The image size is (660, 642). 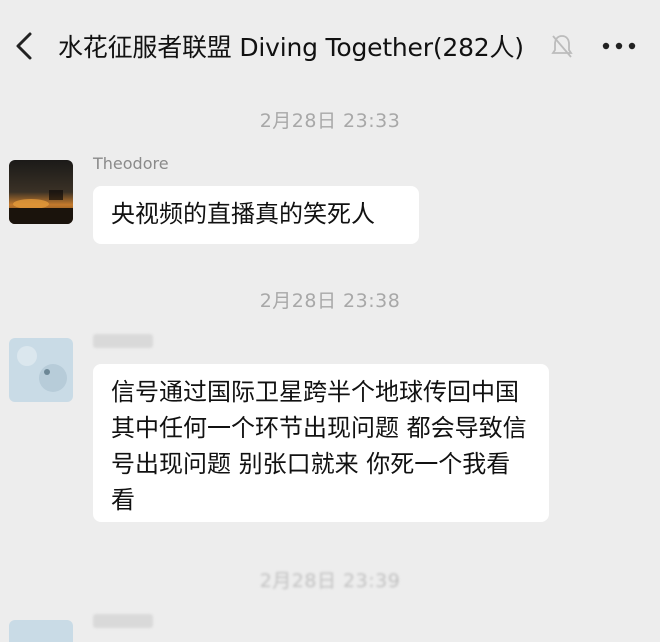 I want to click on more-options-icon, so click(x=619, y=46).